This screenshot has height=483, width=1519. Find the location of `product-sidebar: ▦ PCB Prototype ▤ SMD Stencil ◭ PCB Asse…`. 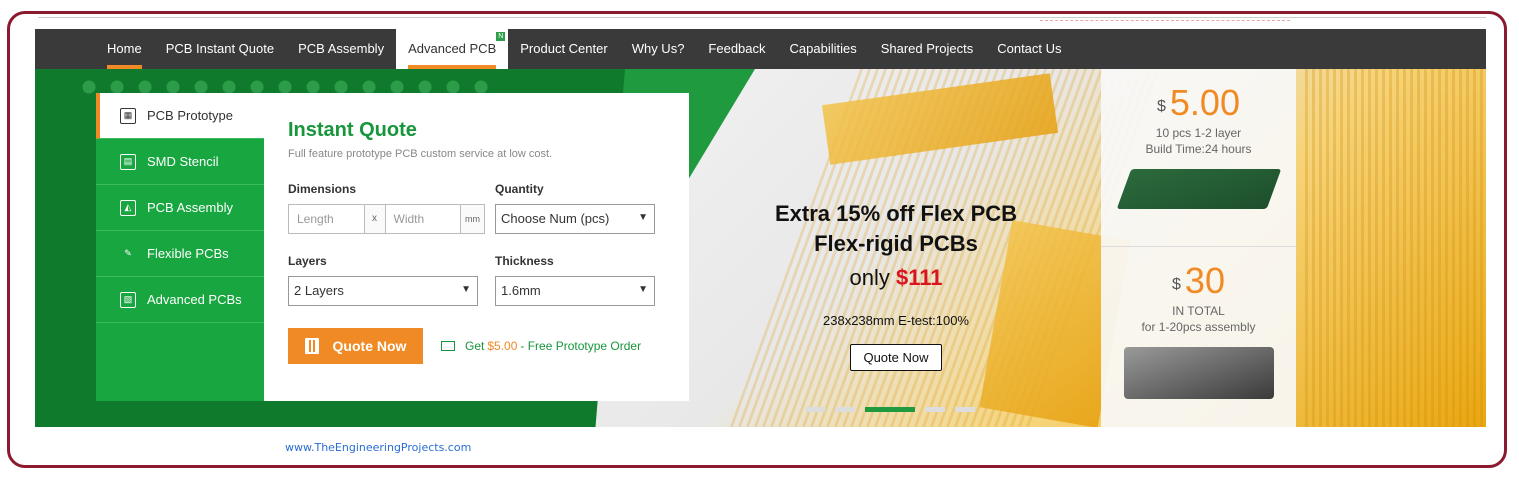

product-sidebar: ▦ PCB Prototype ▤ SMD Stencil ◭ PCB Asse… is located at coordinates (180, 247).